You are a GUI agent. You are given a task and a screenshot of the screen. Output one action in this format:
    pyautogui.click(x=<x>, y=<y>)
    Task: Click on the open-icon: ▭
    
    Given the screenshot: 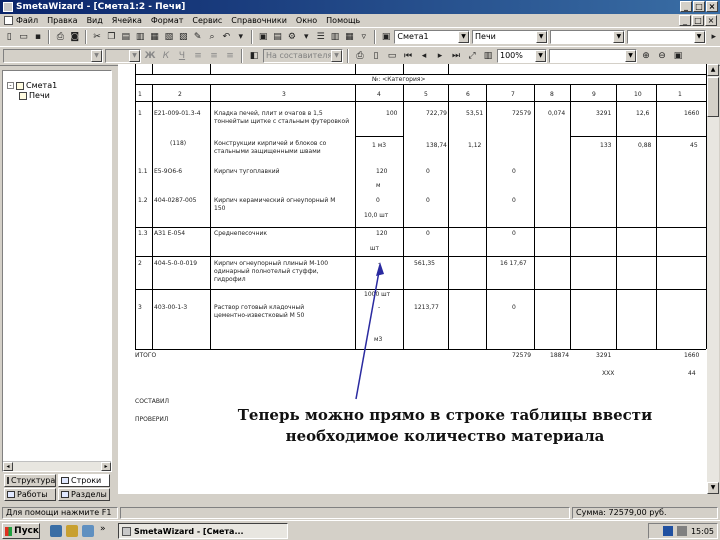 What is the action you would take?
    pyautogui.click(x=23, y=37)
    